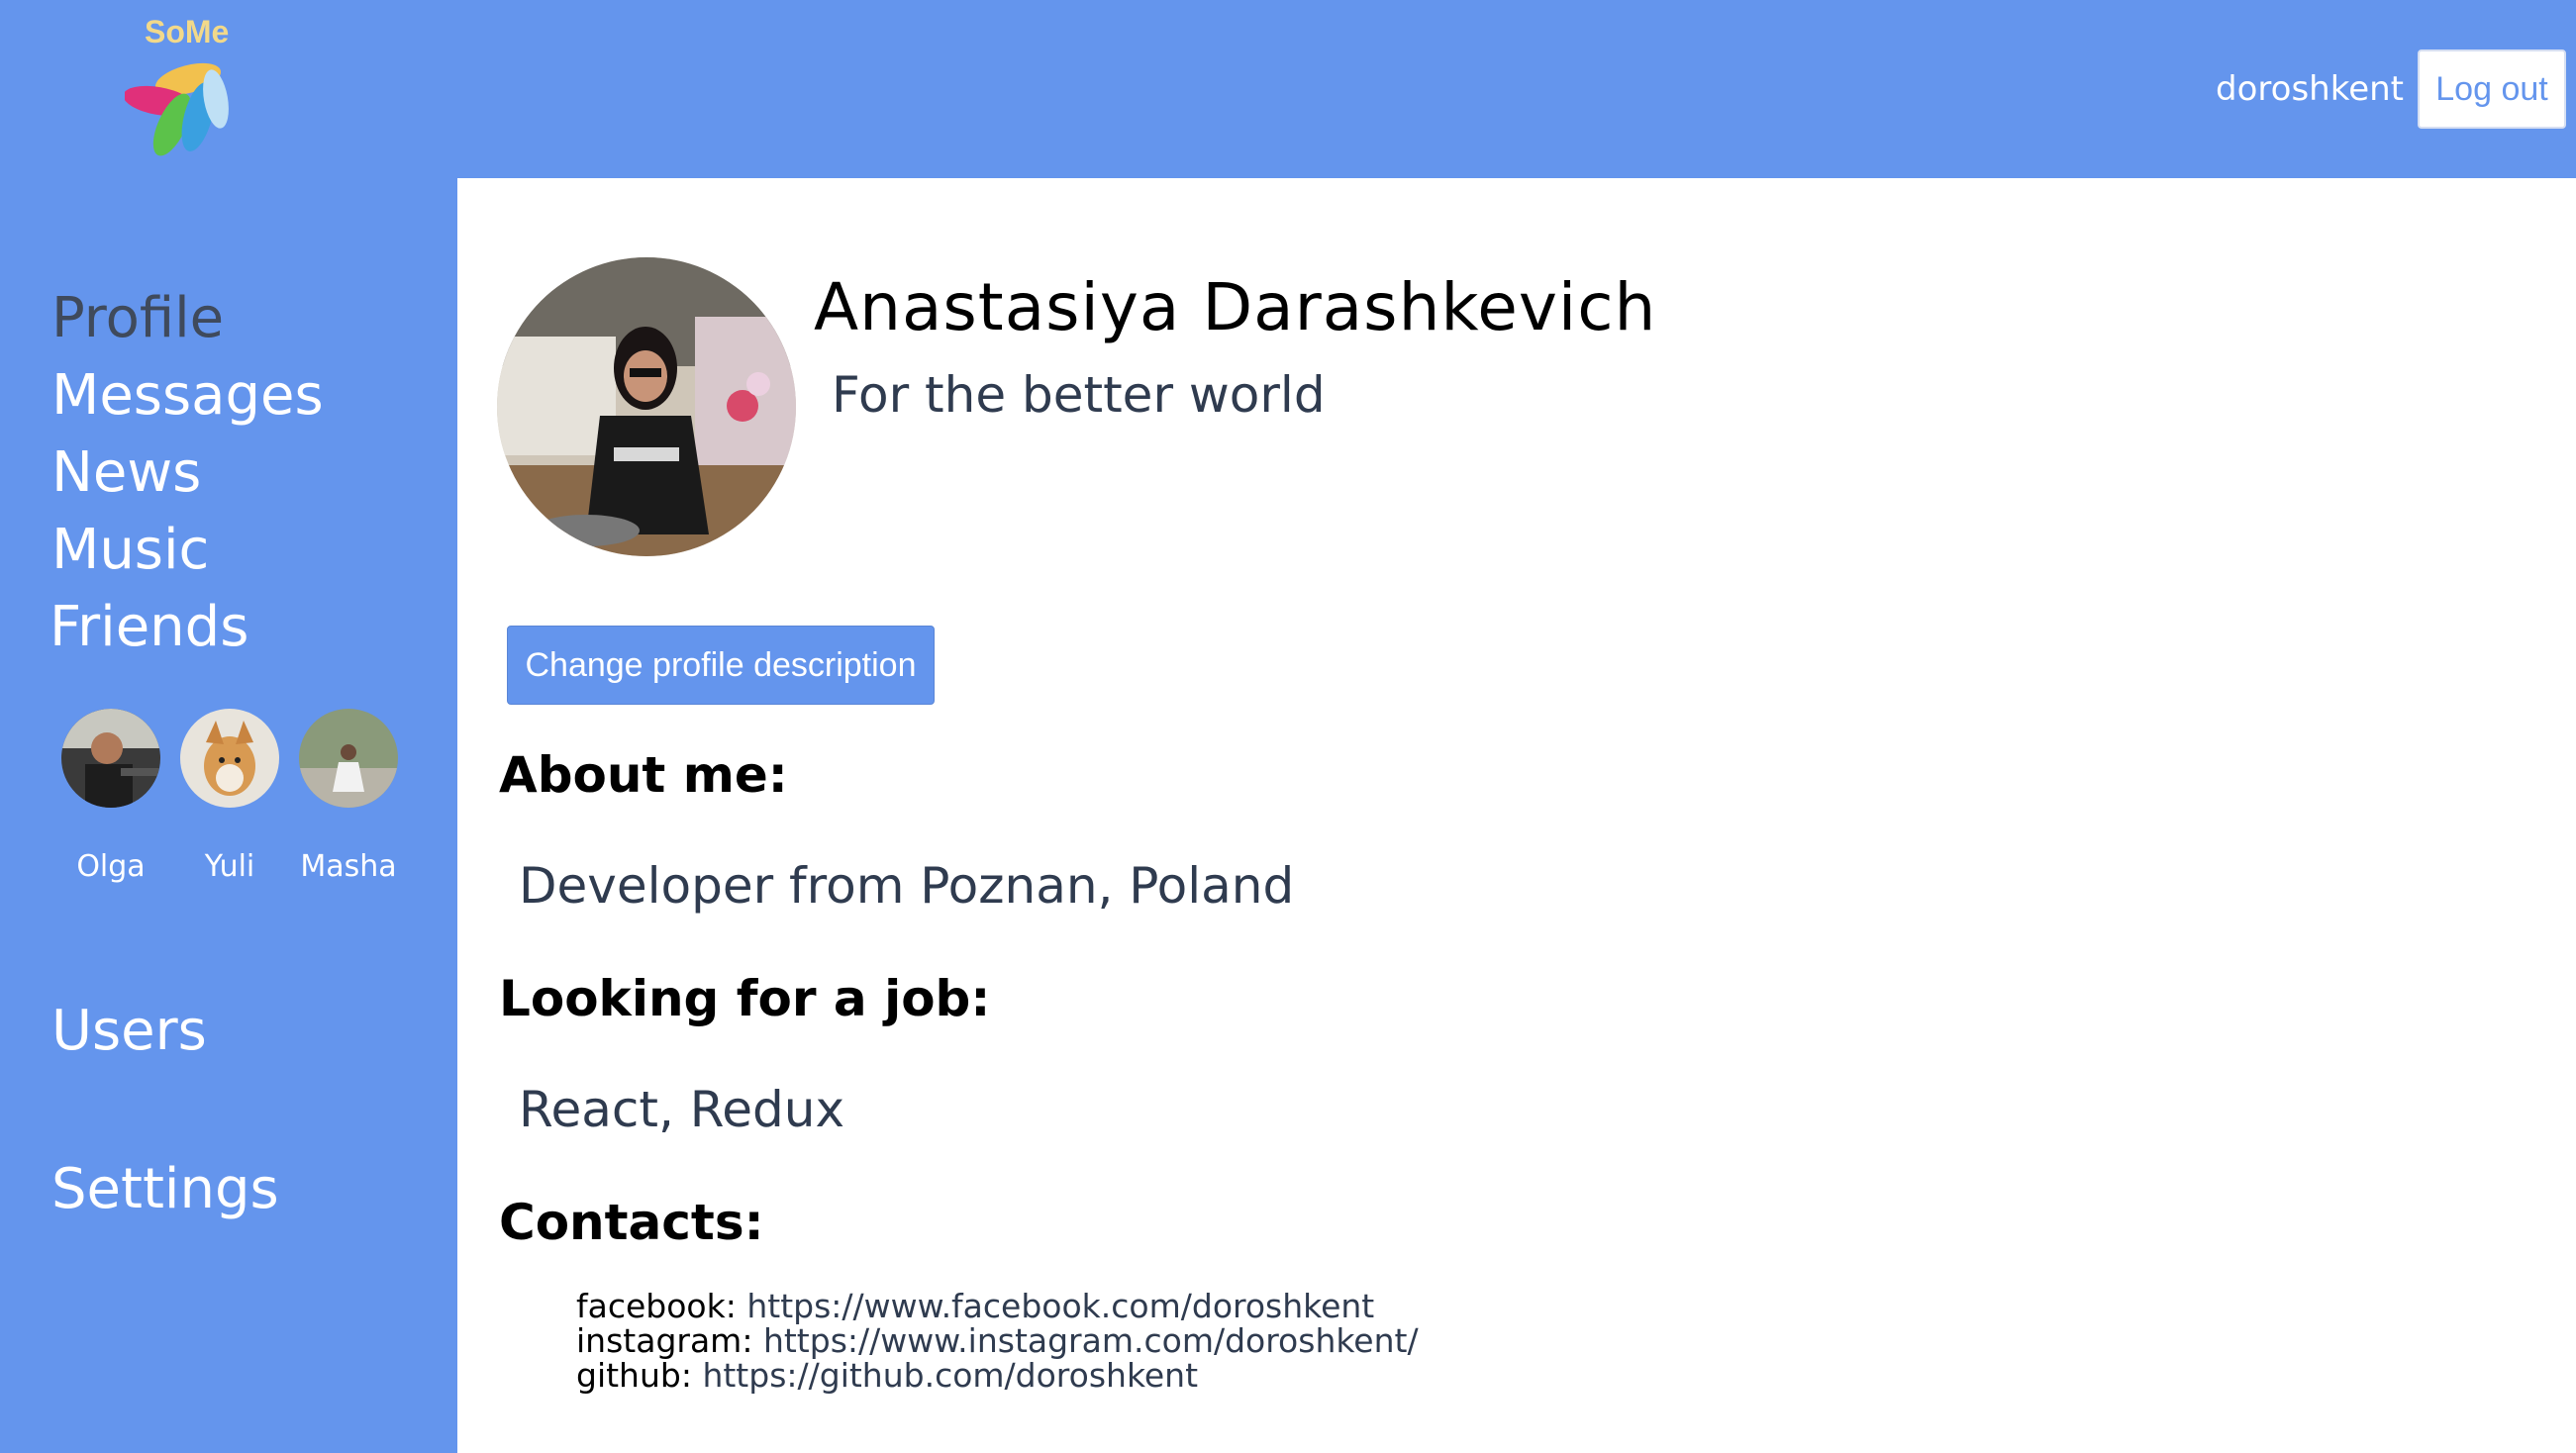 This screenshot has height=1453, width=2576. What do you see at coordinates (664, 1340) in the screenshot?
I see `contact-label: instagram:` at bounding box center [664, 1340].